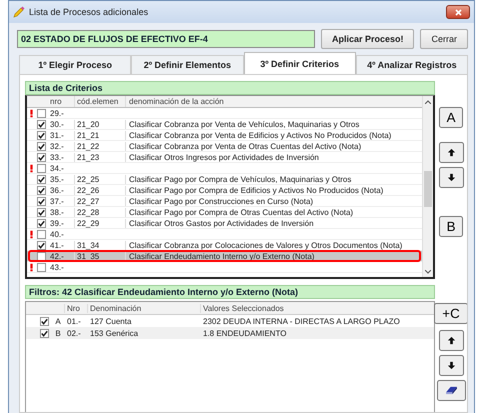 This screenshot has width=478, height=413. Describe the element at coordinates (224, 267) in the screenshot. I see `criteria-row: 43.-` at that location.